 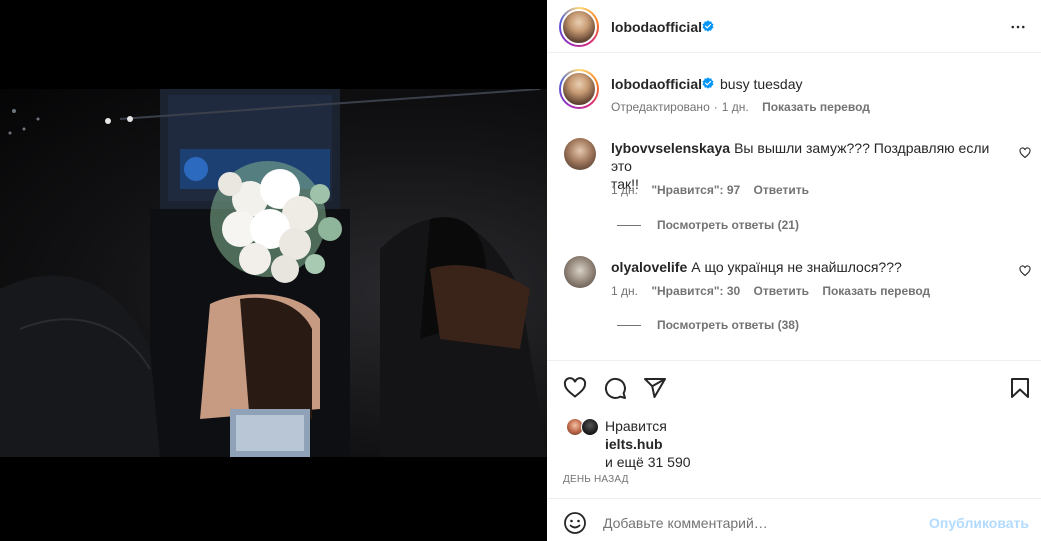 What do you see at coordinates (575, 388) in the screenshot?
I see `heart-icon` at bounding box center [575, 388].